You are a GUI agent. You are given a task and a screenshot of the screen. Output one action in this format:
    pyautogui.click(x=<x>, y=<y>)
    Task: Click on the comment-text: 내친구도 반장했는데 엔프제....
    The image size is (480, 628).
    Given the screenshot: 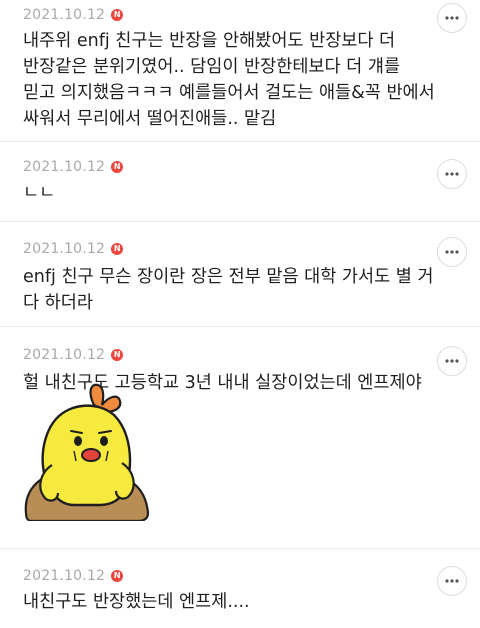 What is the action you would take?
    pyautogui.click(x=136, y=602)
    